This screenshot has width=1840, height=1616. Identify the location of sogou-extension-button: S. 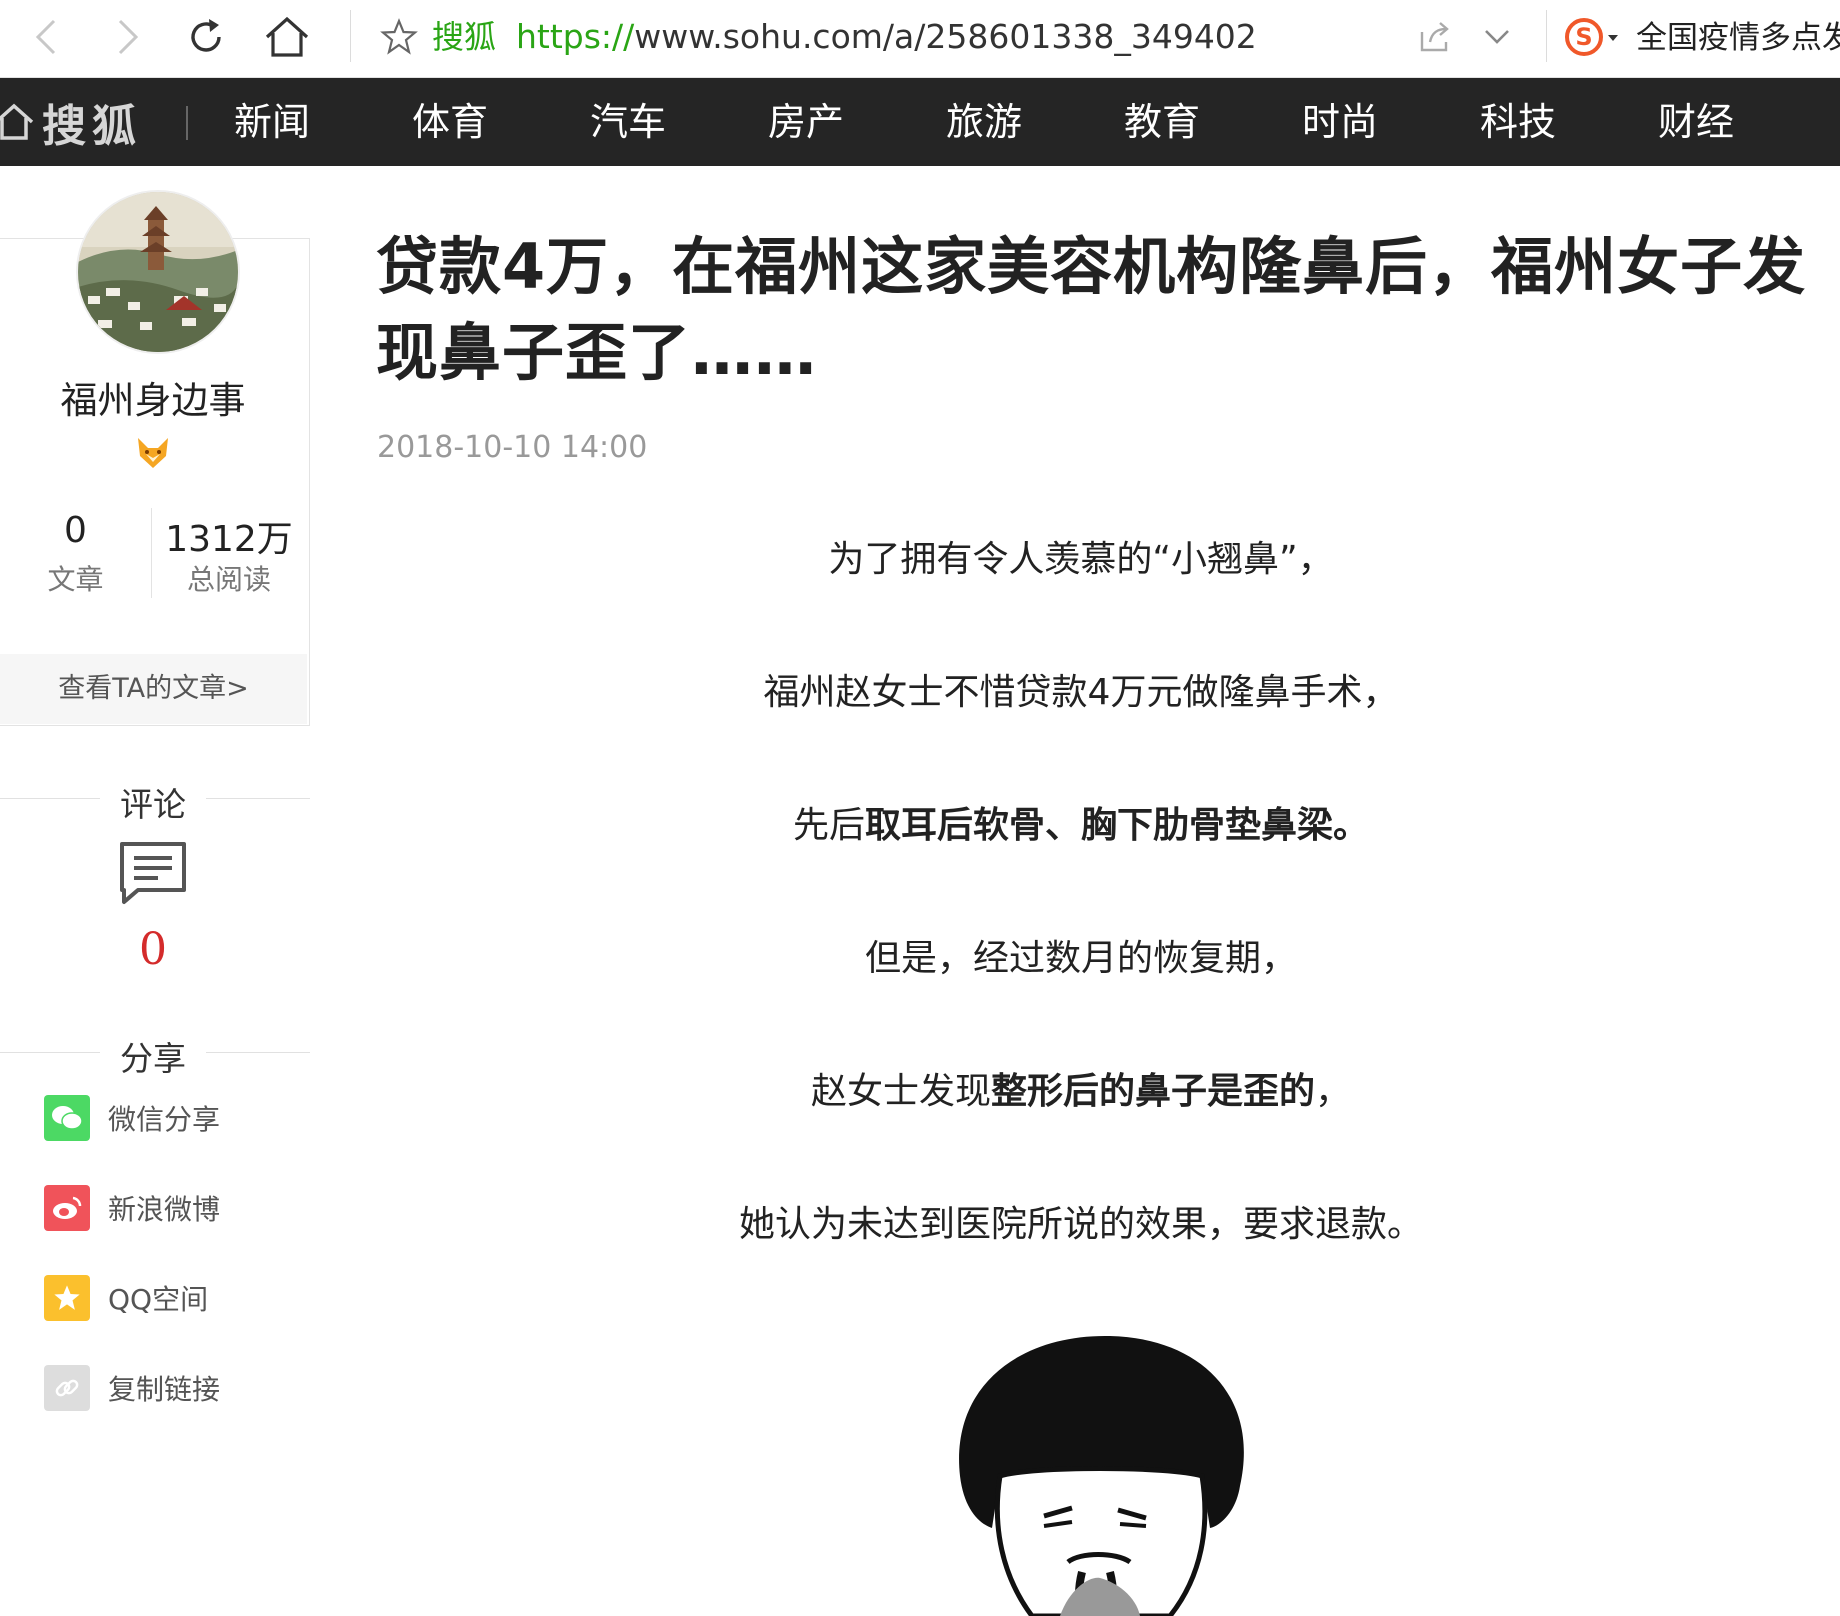
(1594, 37).